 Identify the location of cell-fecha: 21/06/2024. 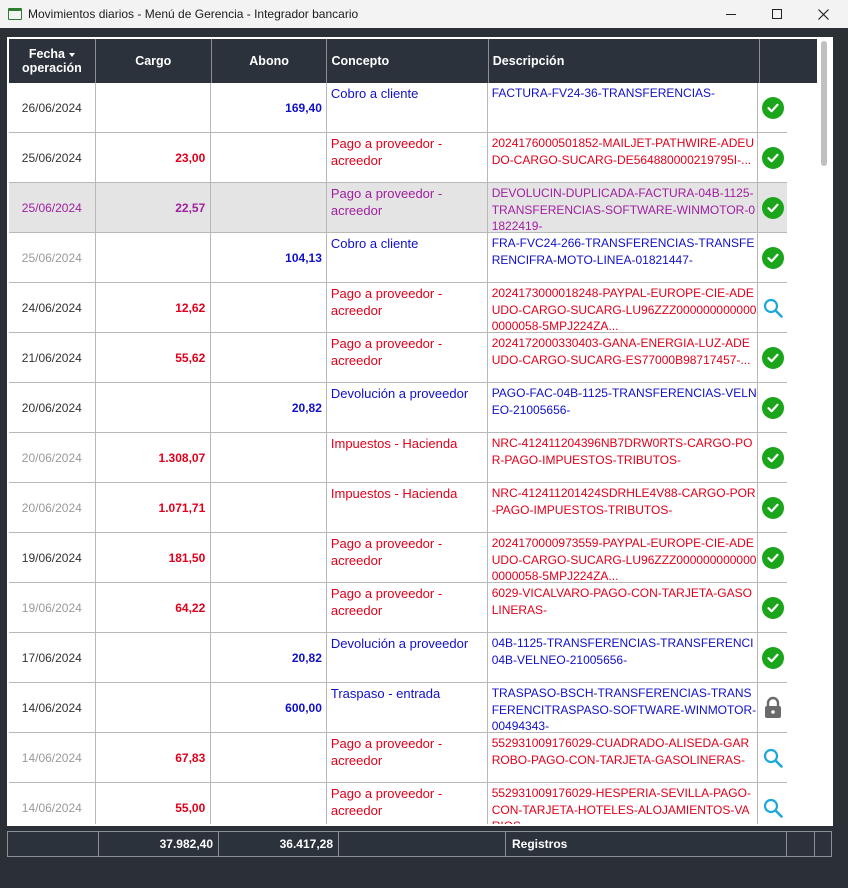
(52, 358).